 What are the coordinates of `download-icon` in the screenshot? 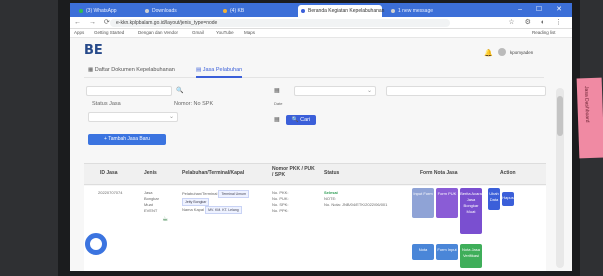 It's located at (147, 11).